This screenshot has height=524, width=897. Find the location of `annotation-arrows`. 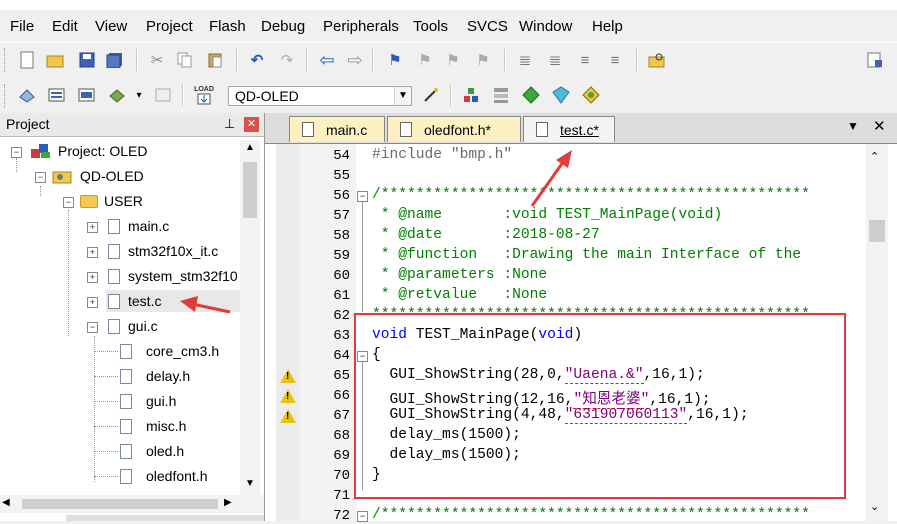

annotation-arrows is located at coordinates (376, 232).